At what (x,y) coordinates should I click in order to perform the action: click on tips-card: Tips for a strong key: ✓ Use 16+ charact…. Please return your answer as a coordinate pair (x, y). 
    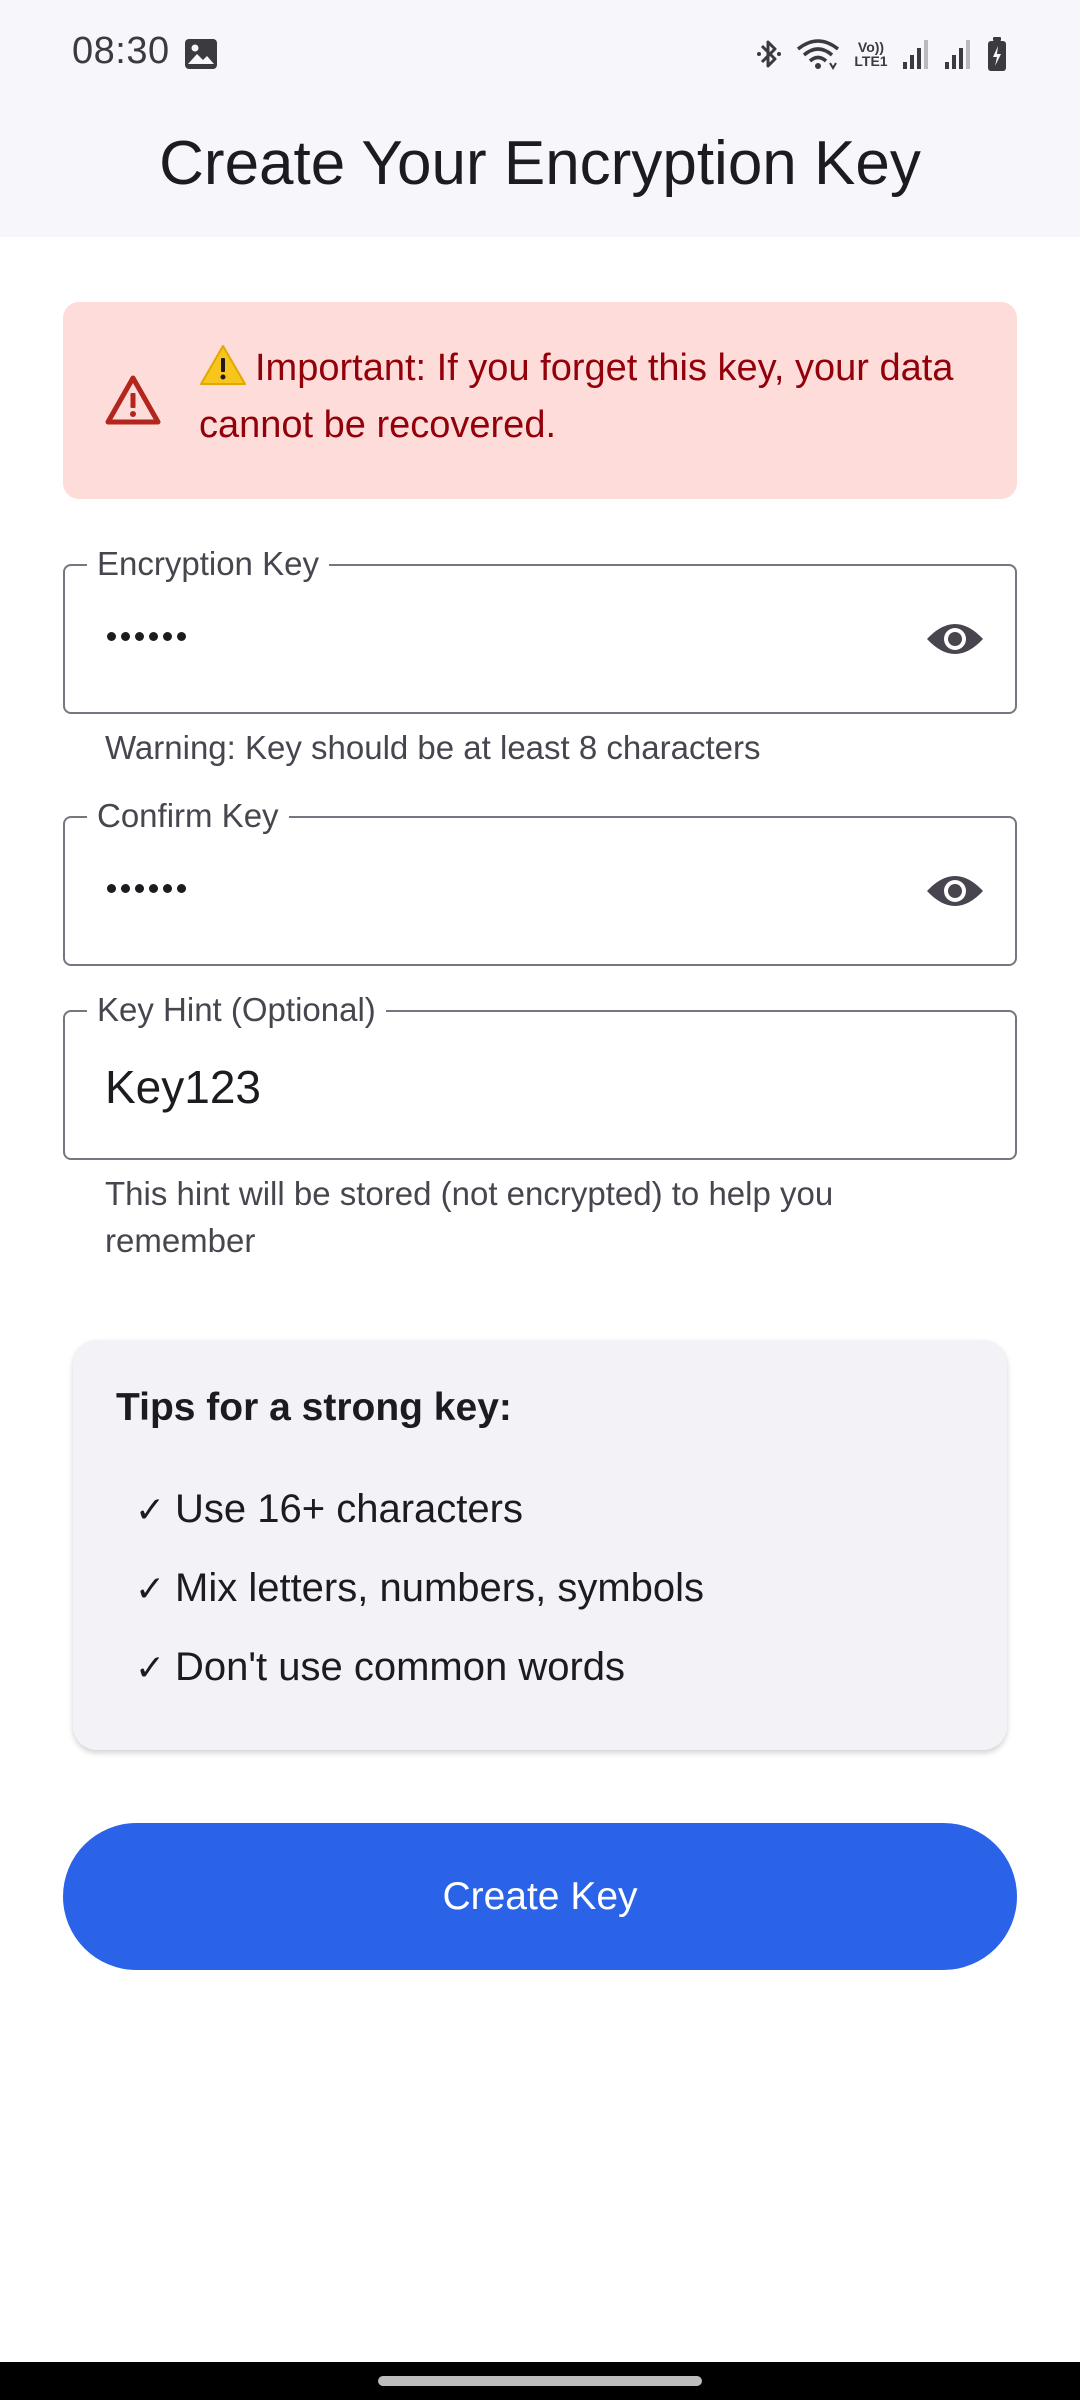
    Looking at the image, I should click on (540, 1545).